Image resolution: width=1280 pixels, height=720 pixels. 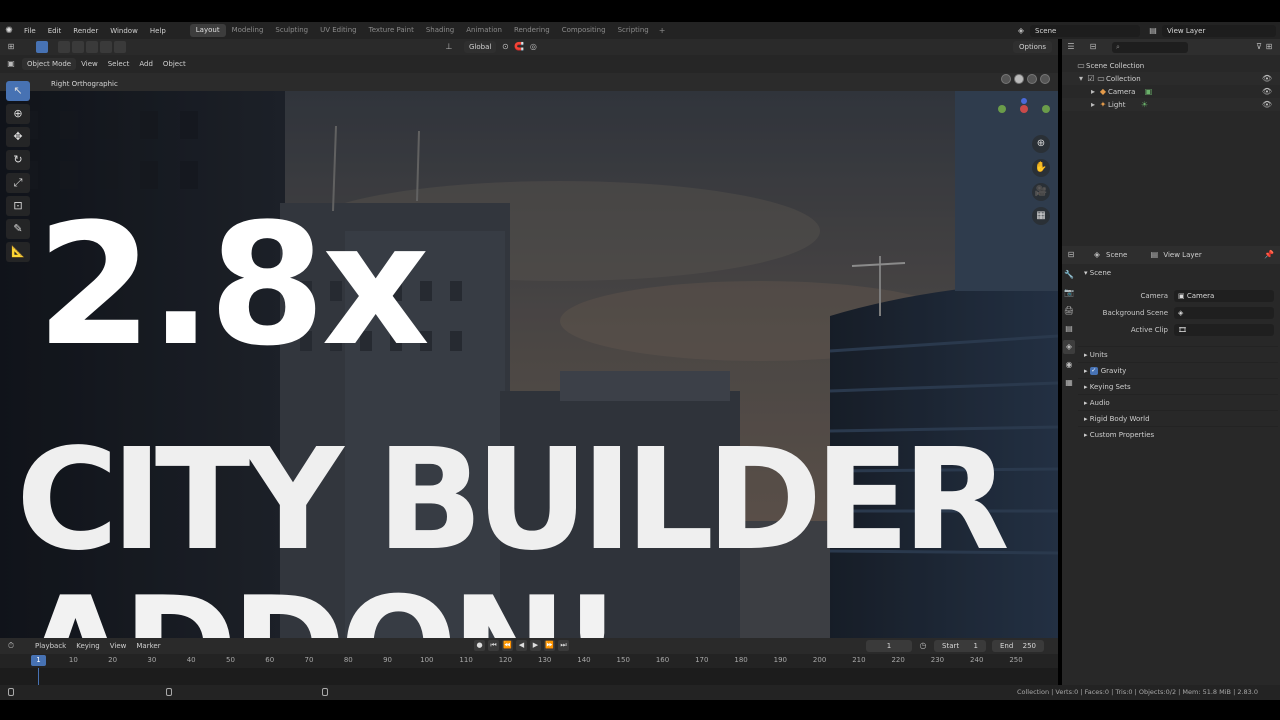 I want to click on menu-window: Window, so click(x=124, y=31).